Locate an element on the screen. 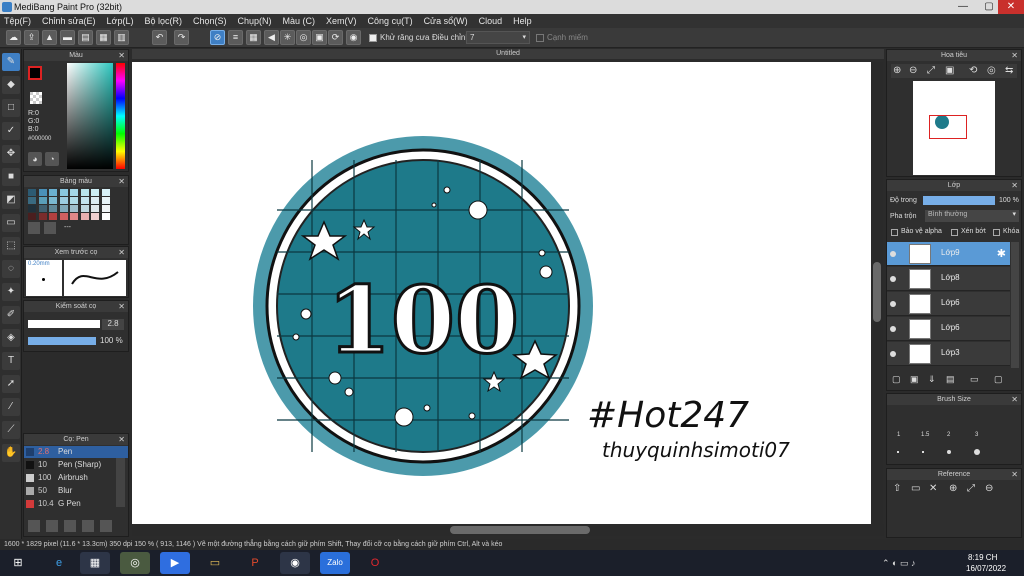  layer-row: Lớp8 is located at coordinates (948, 279).